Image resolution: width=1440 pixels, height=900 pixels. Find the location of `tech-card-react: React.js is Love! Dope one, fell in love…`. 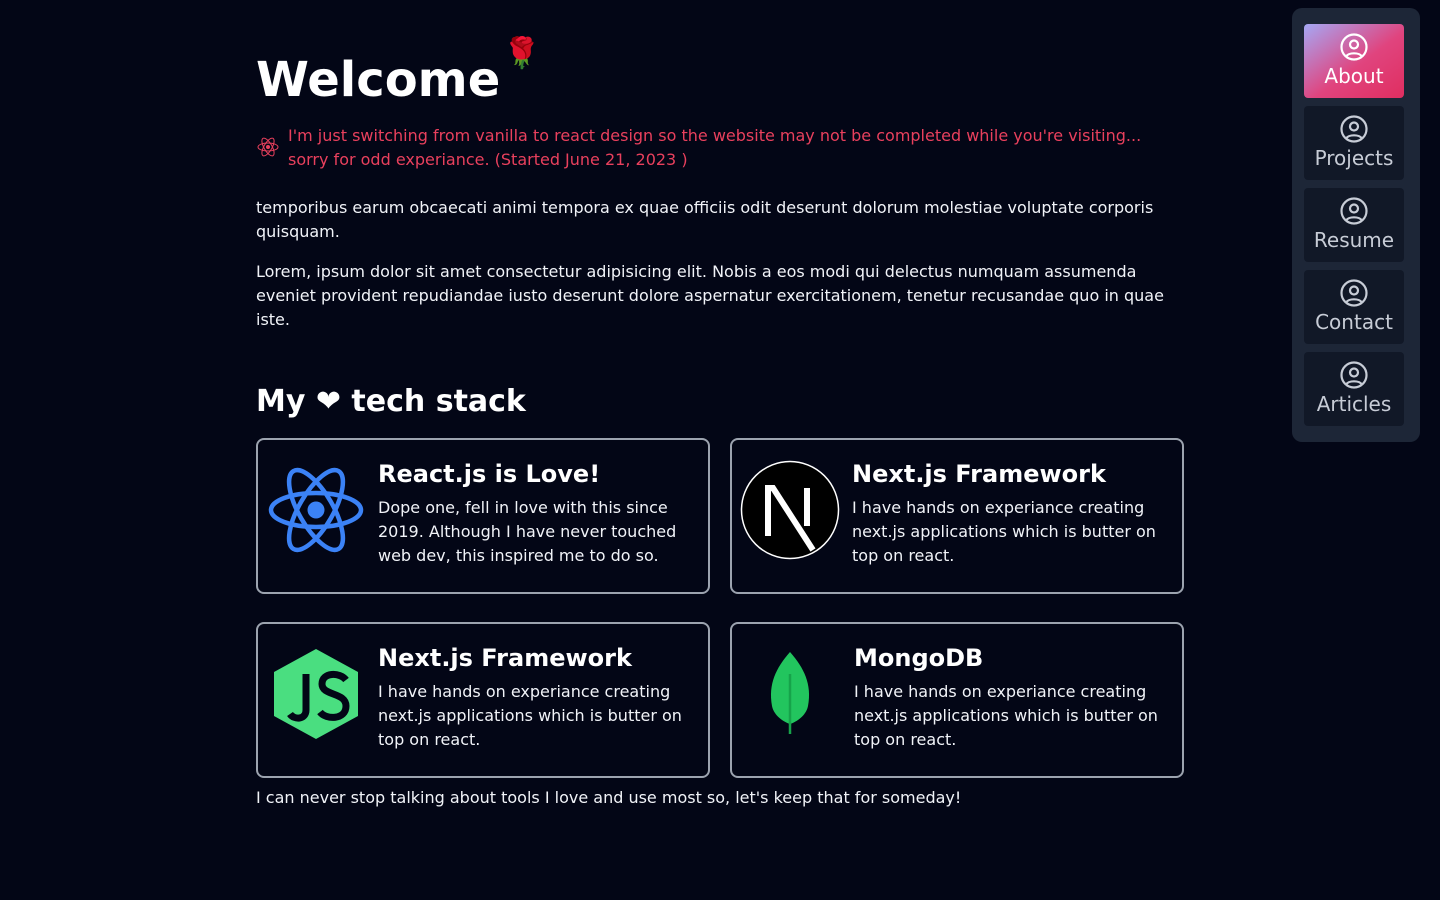

tech-card-react: React.js is Love! Dope one, fell in love… is located at coordinates (483, 516).